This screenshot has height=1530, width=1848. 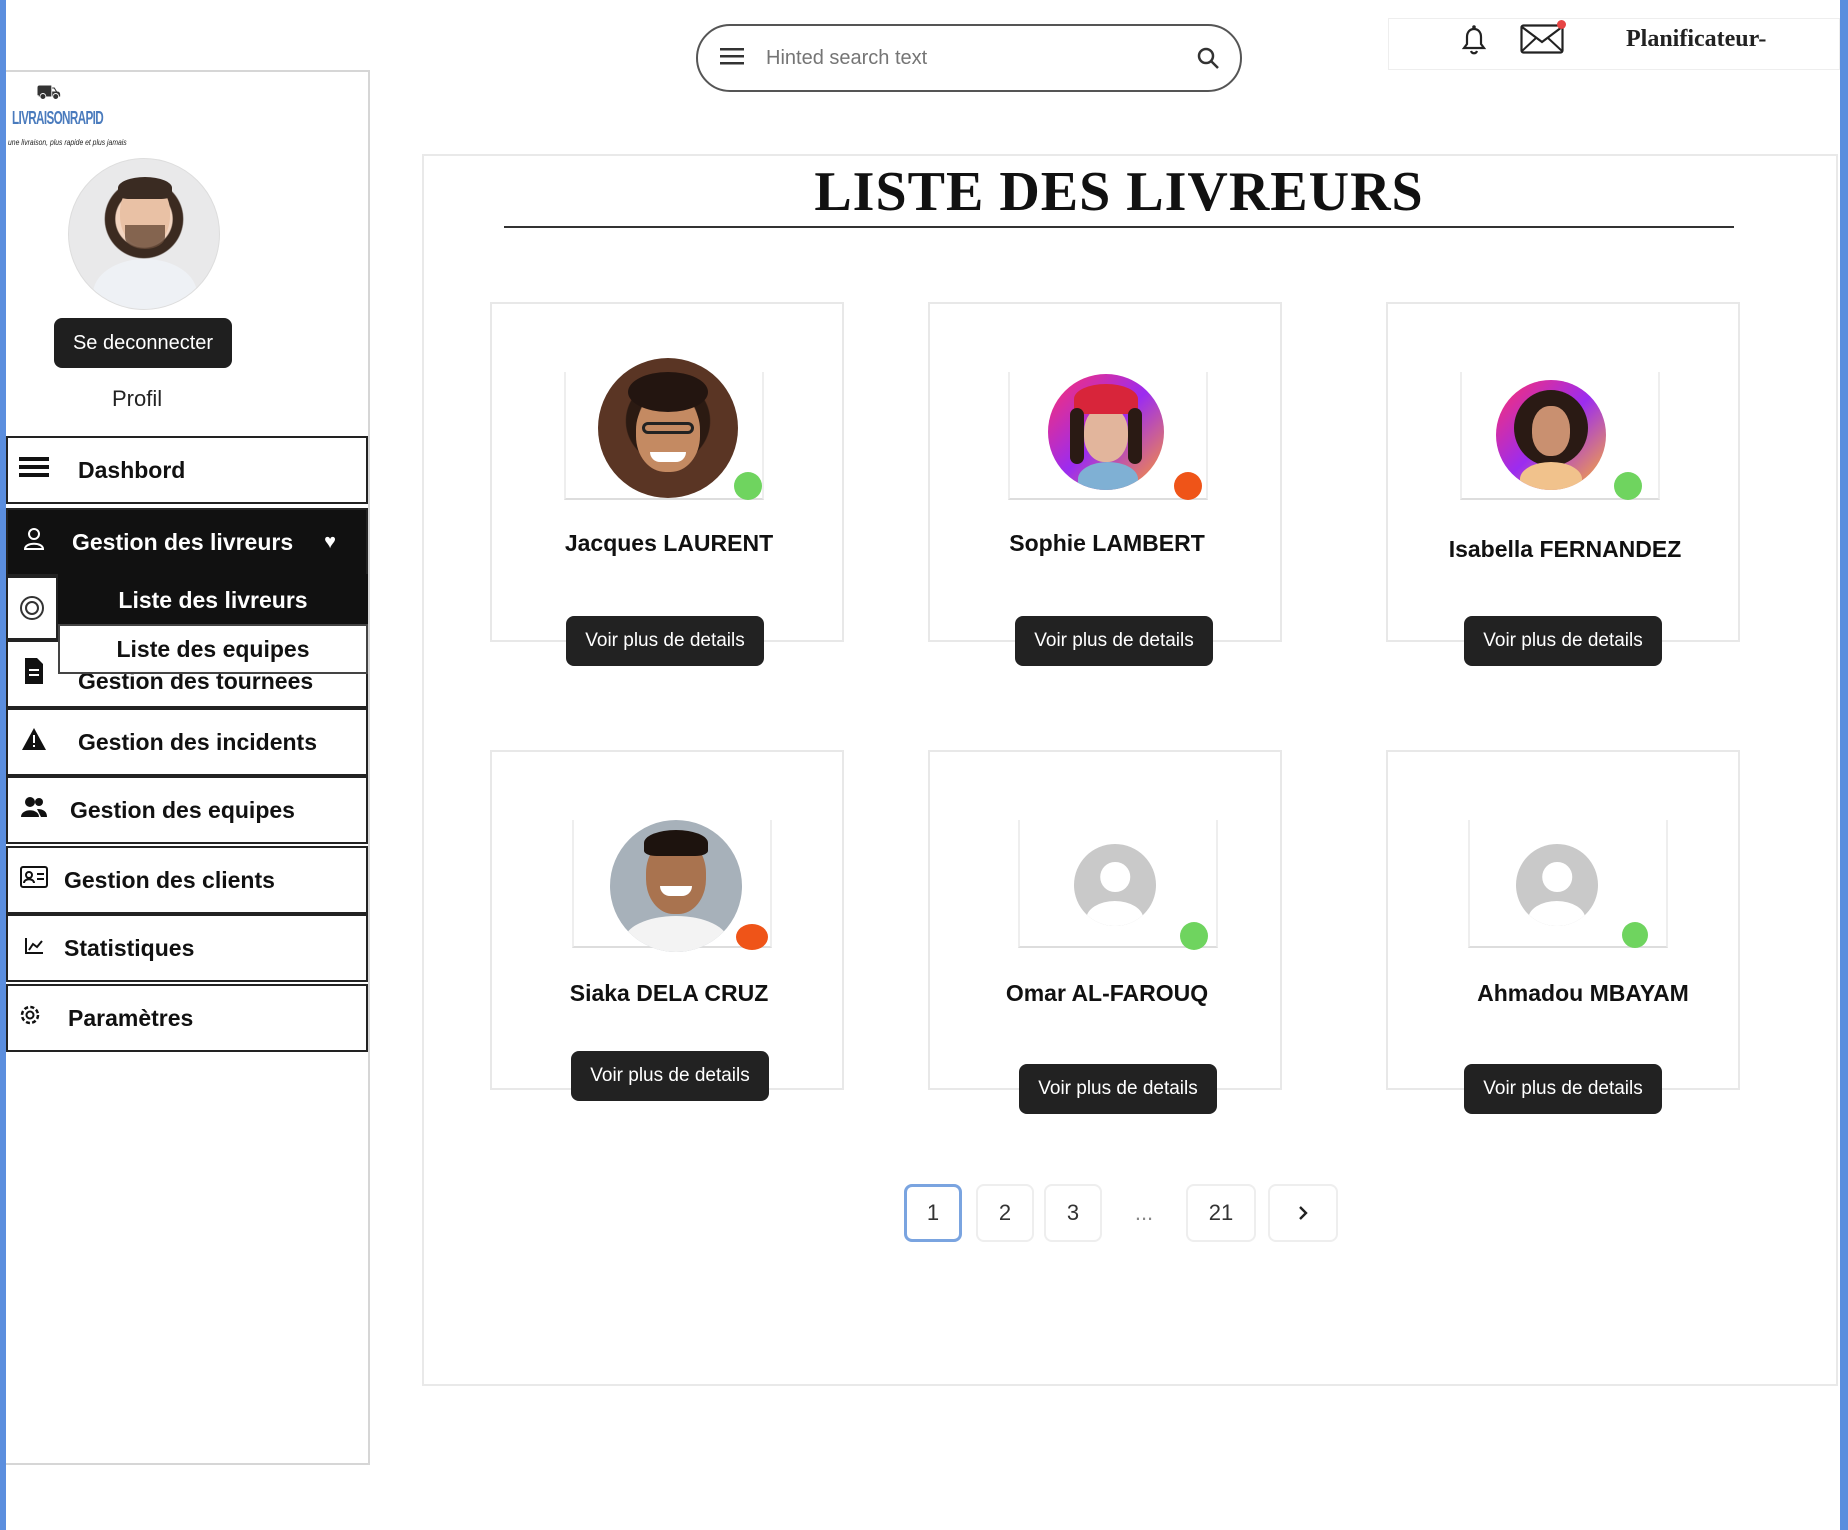 I want to click on courier-name: Omar AL-FAROUQ, so click(x=1107, y=993).